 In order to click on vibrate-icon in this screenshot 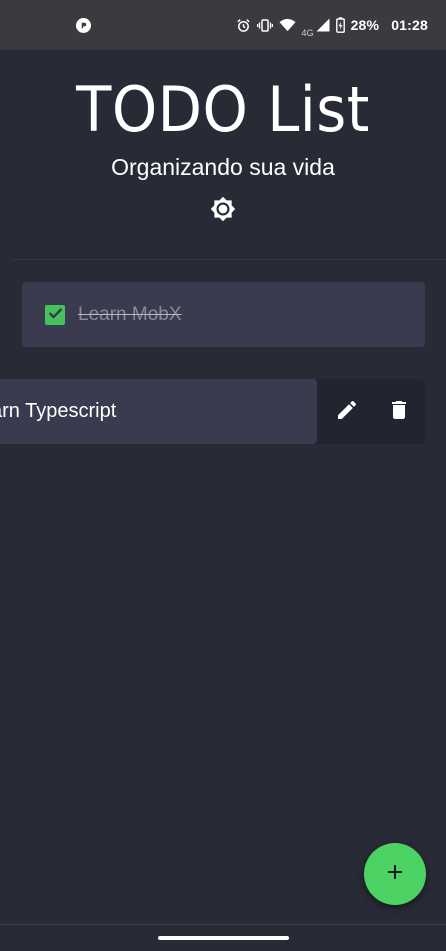, I will do `click(264, 25)`.